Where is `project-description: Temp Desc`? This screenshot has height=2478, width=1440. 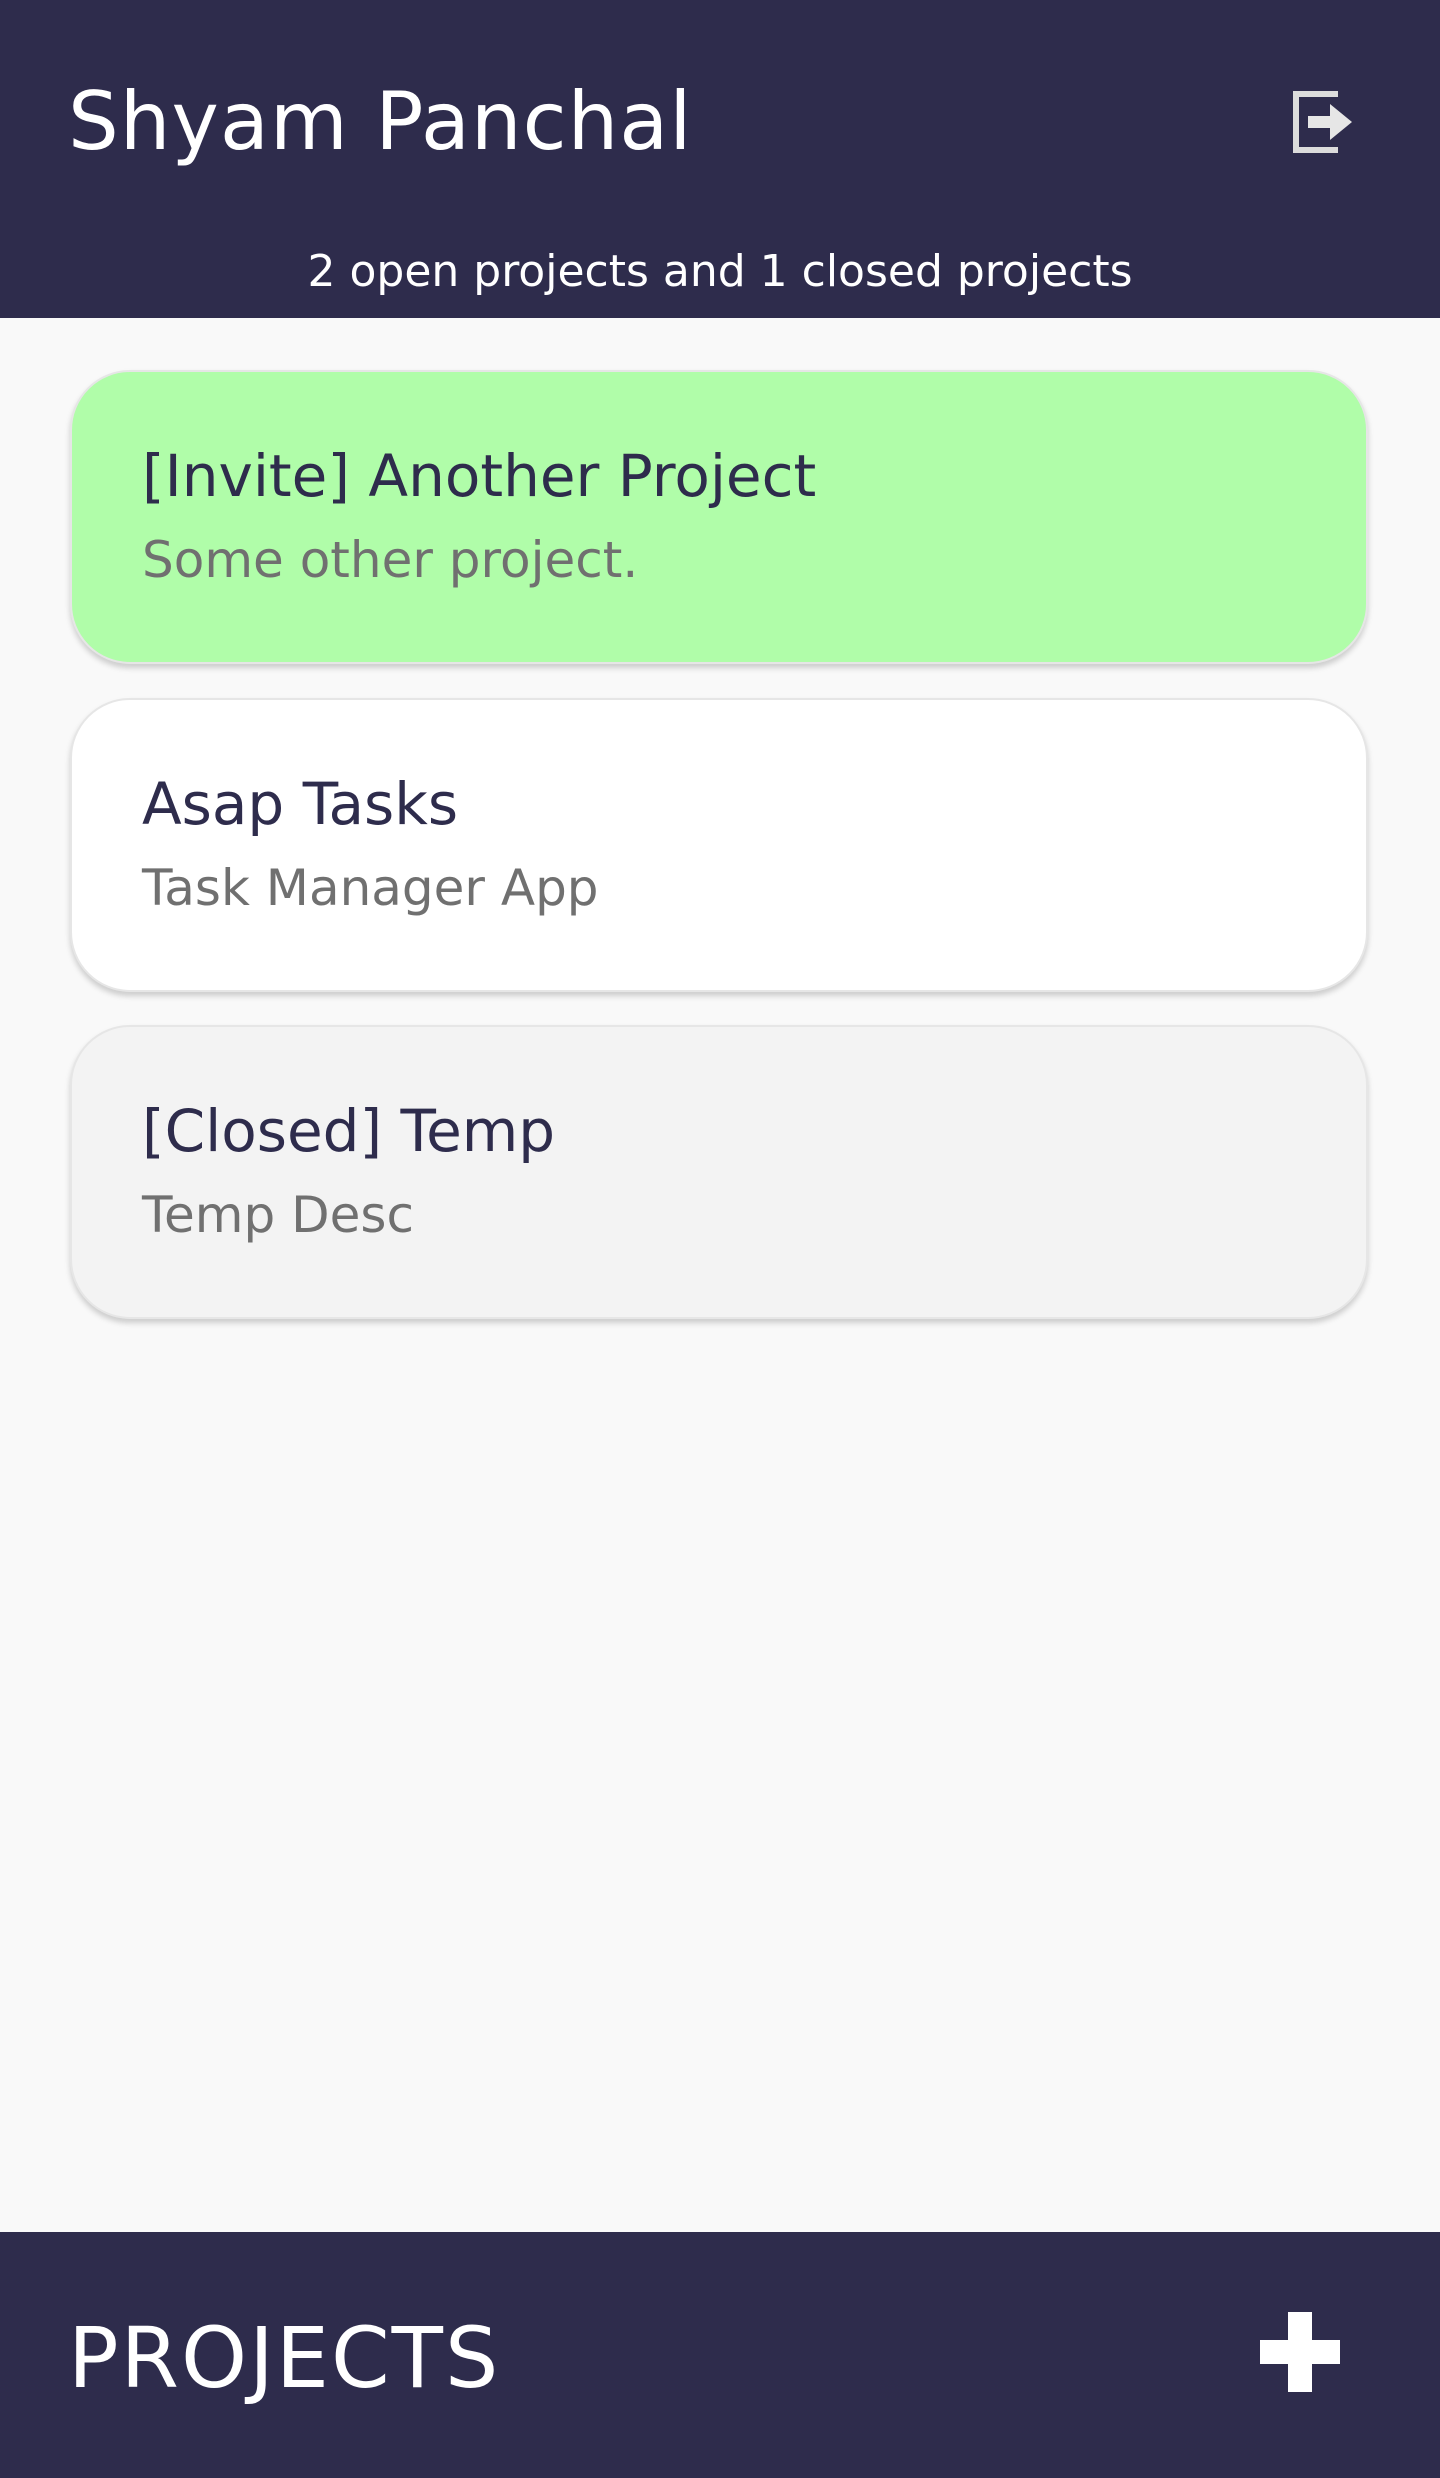
project-description: Temp Desc is located at coordinates (278, 1215).